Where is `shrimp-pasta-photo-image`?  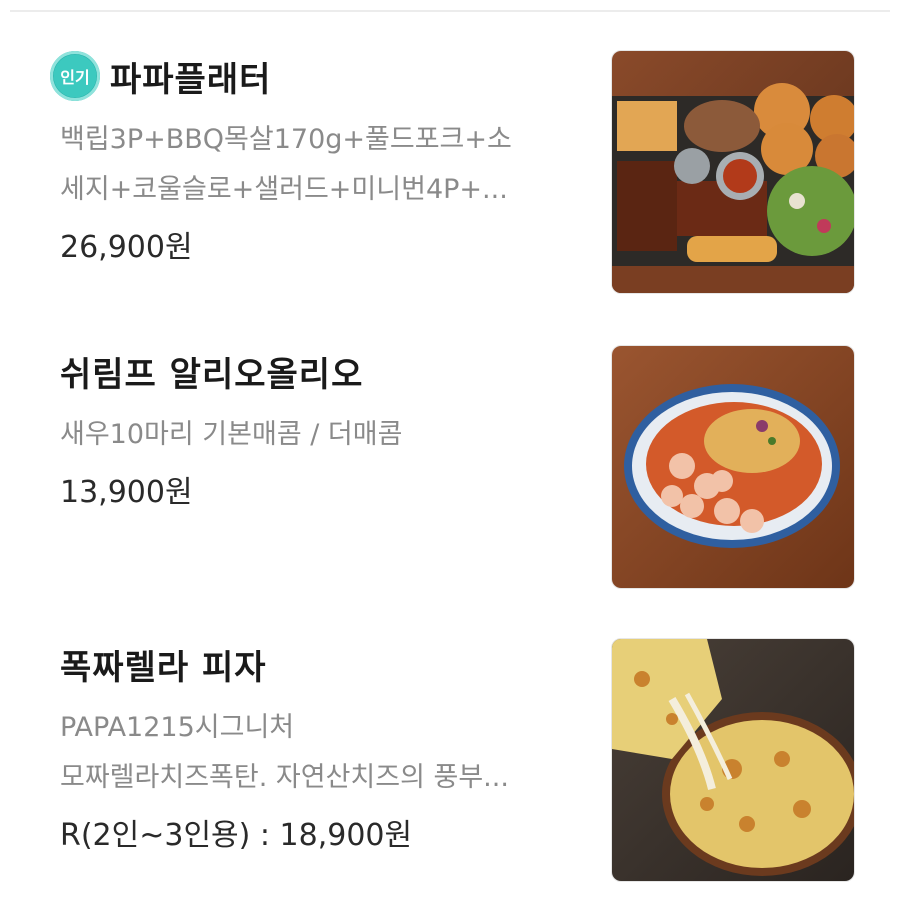
shrimp-pasta-photo-image is located at coordinates (733, 467).